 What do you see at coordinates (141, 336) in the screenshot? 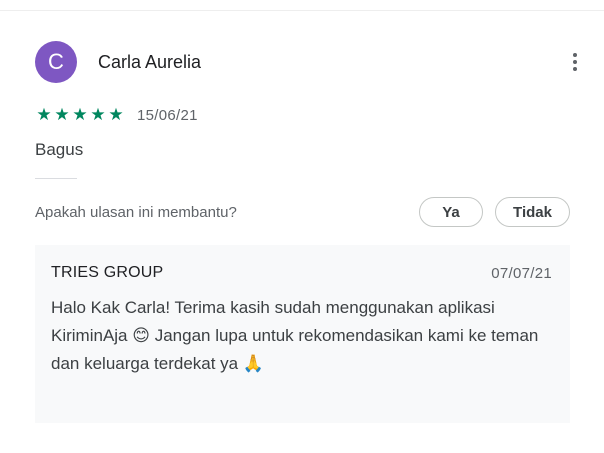
I see `smile-emoji-icon: 😊` at bounding box center [141, 336].